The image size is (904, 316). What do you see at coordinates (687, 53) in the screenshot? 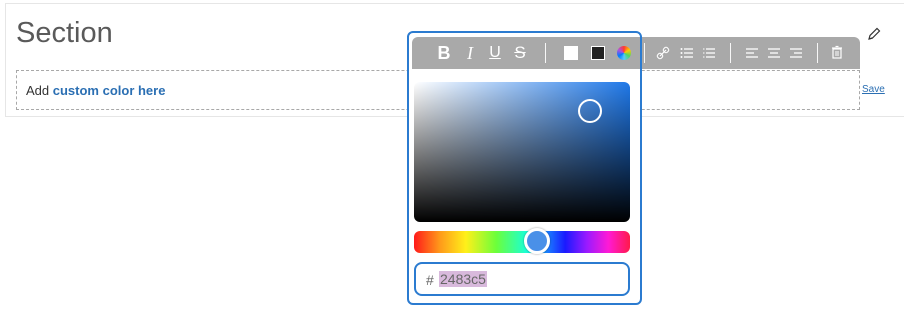
I see `bullet-list-icon` at bounding box center [687, 53].